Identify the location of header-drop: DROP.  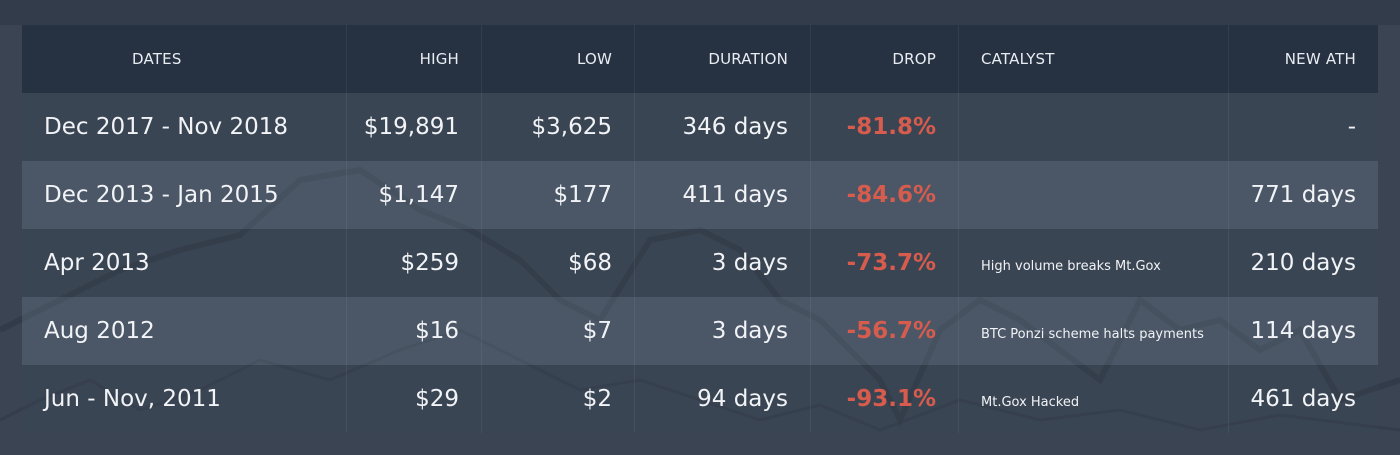
(885, 59).